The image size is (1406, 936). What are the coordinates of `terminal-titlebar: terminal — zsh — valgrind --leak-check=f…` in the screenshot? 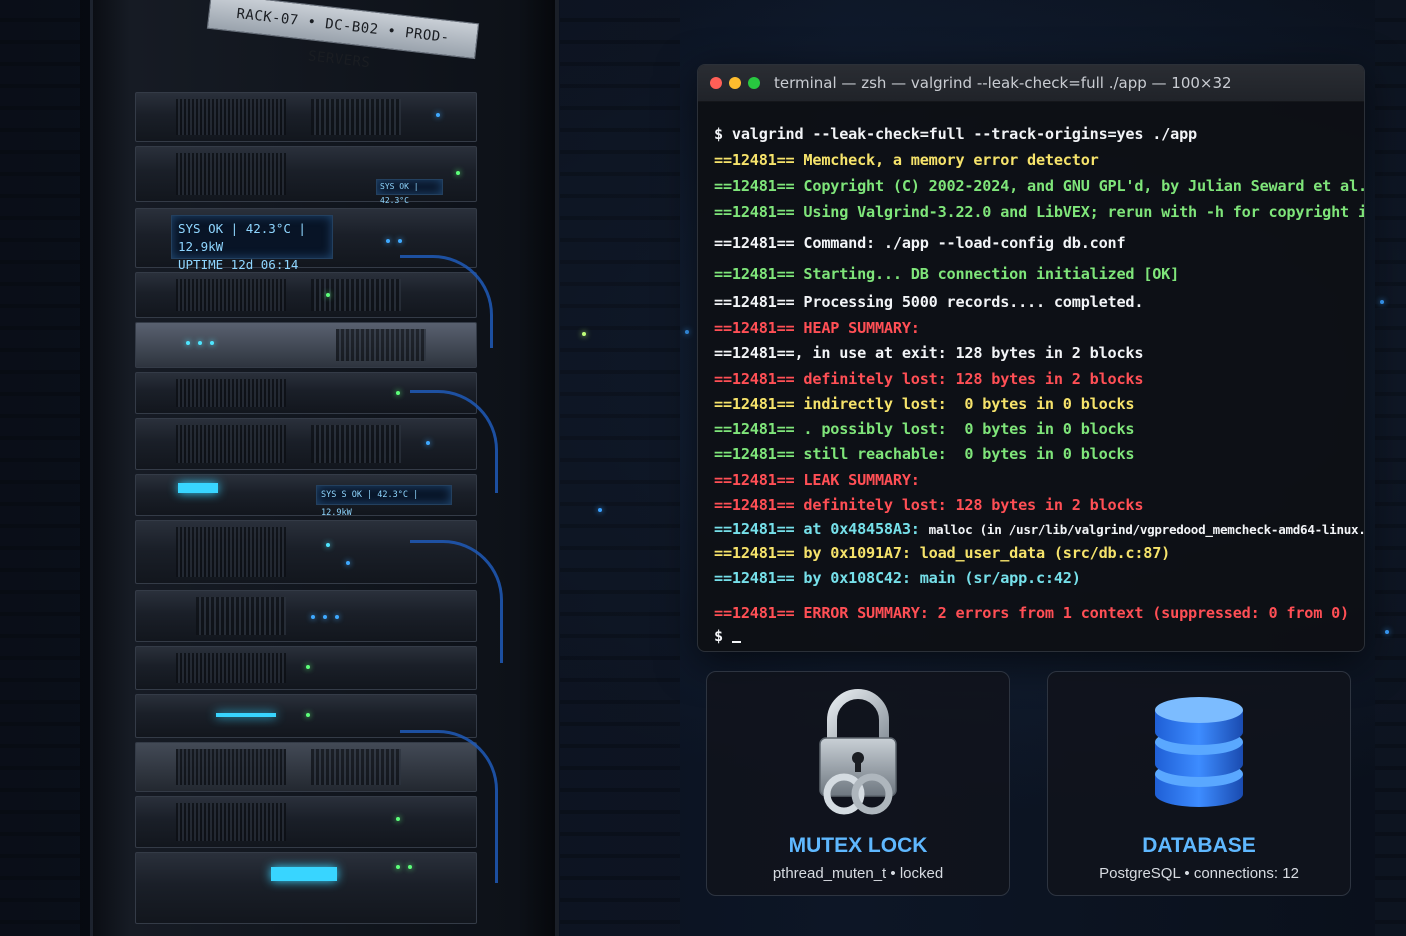 It's located at (1031, 83).